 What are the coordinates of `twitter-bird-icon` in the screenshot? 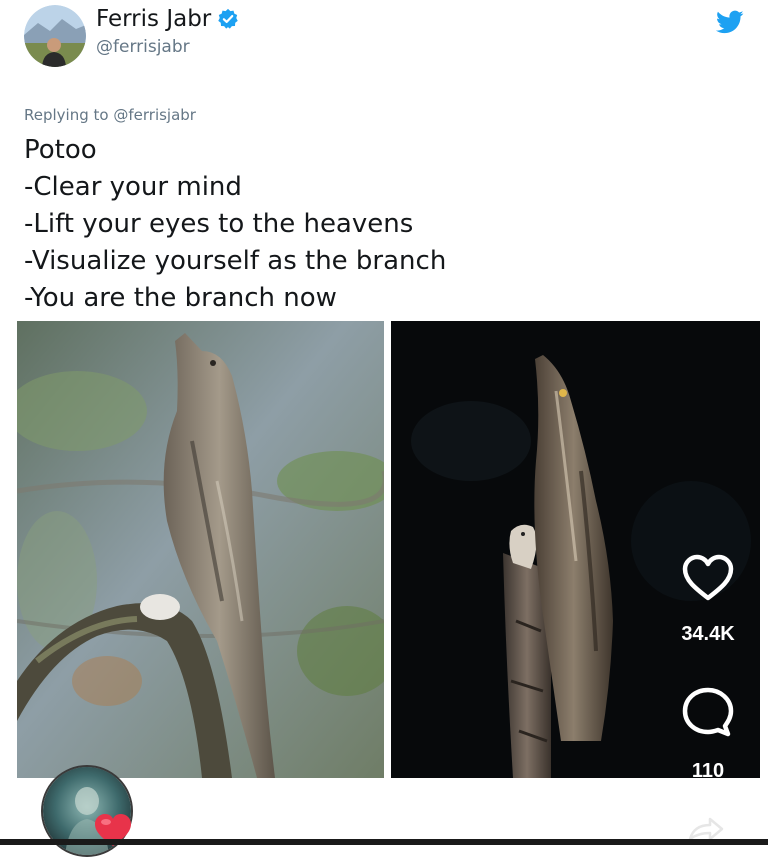 It's located at (730, 22).